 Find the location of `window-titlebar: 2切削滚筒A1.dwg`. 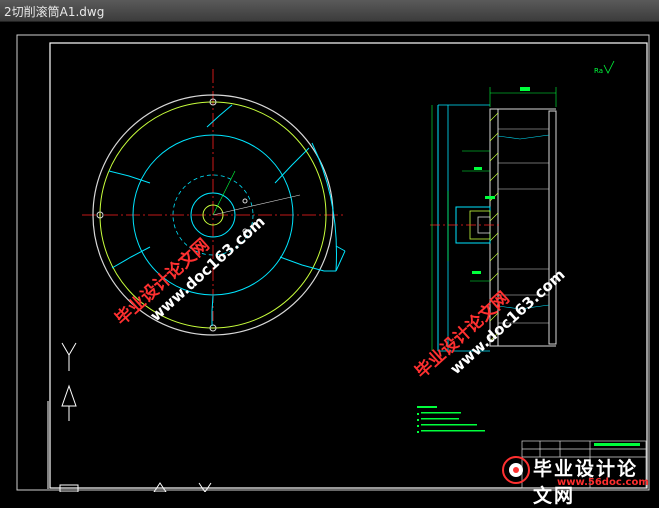

window-titlebar: 2切削滚筒A1.dwg is located at coordinates (329, 11).